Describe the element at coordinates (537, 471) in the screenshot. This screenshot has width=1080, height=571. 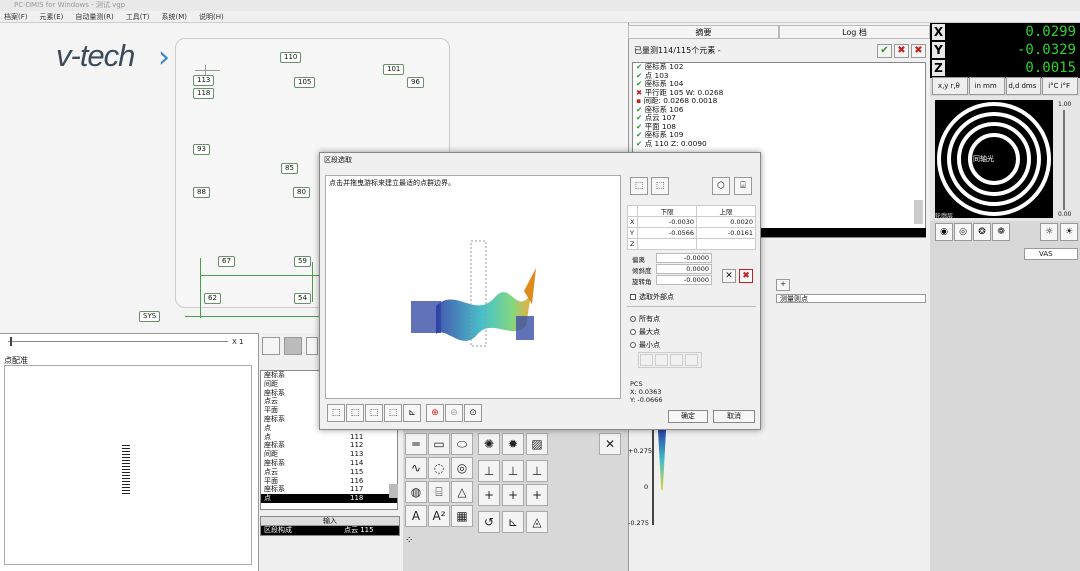
I see `align-z-icon: ⊥` at that location.